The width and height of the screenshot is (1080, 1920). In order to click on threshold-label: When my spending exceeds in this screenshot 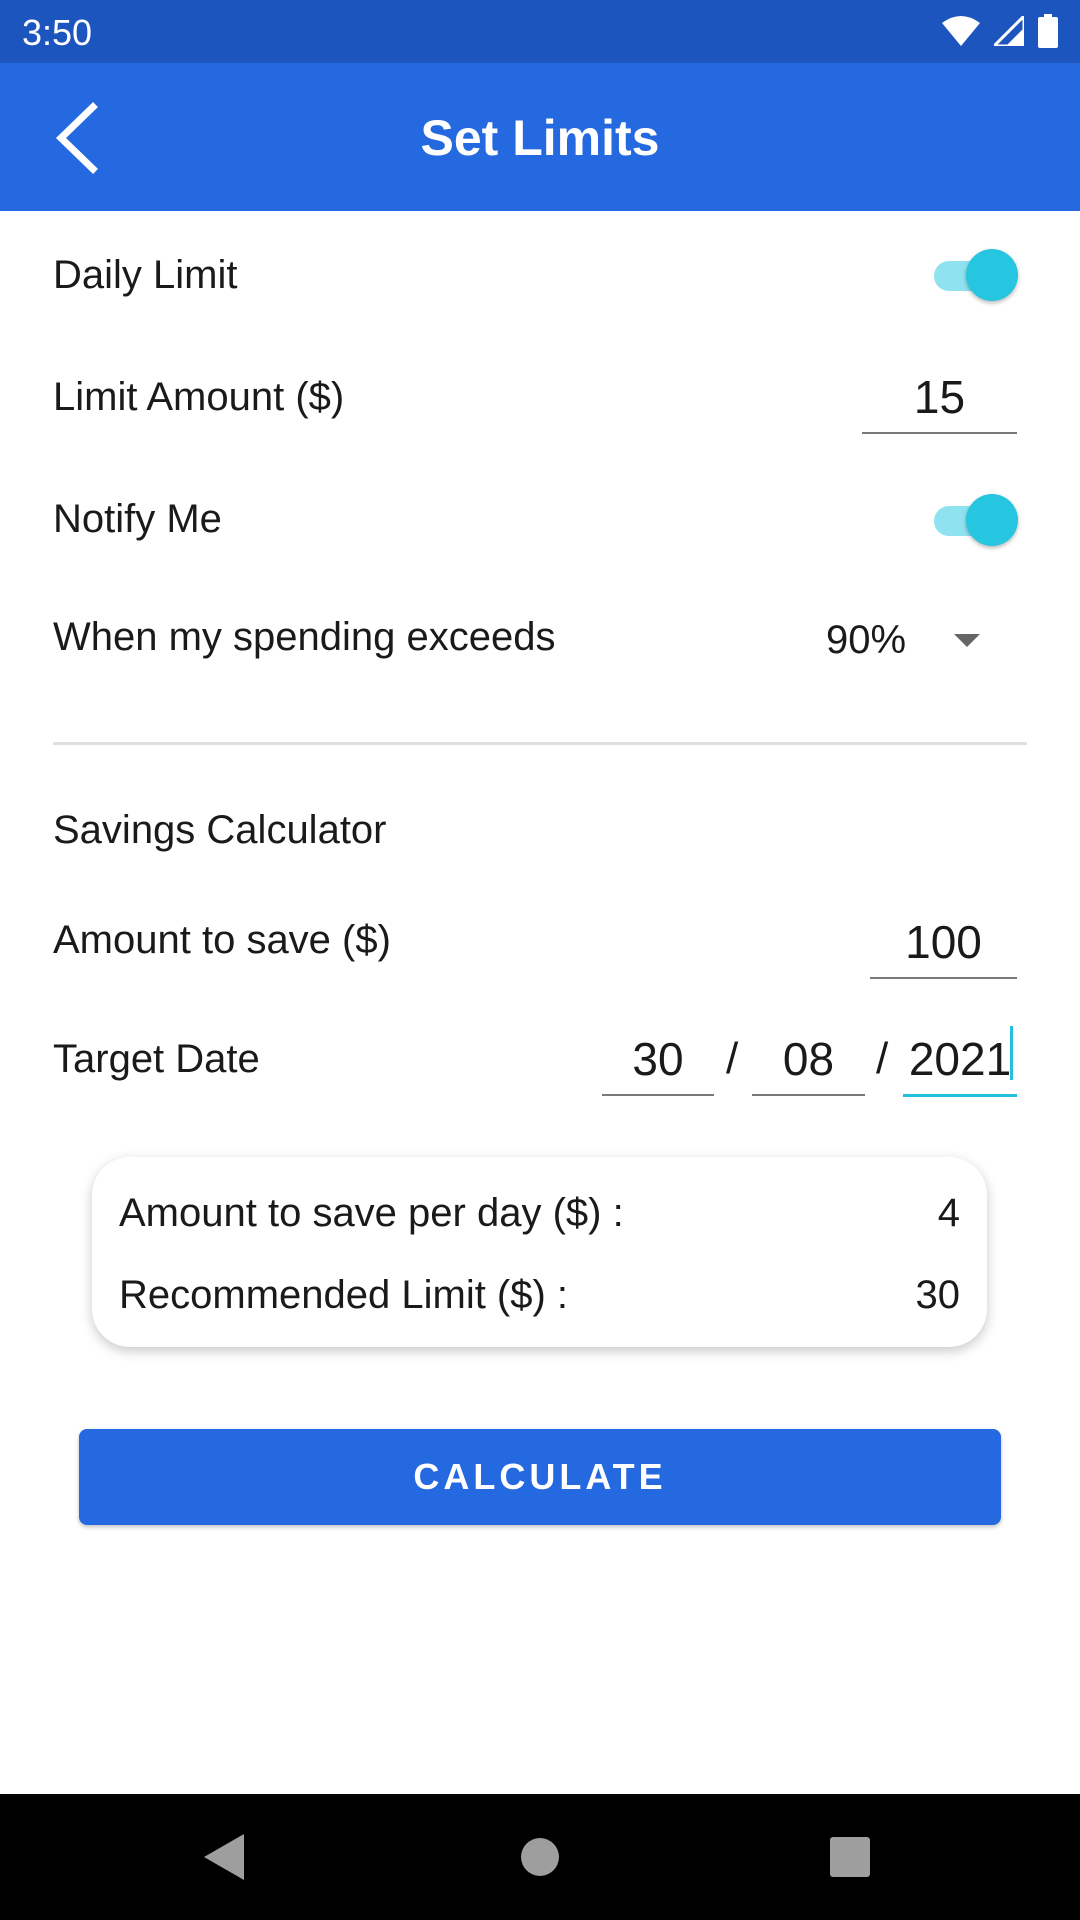, I will do `click(304, 637)`.